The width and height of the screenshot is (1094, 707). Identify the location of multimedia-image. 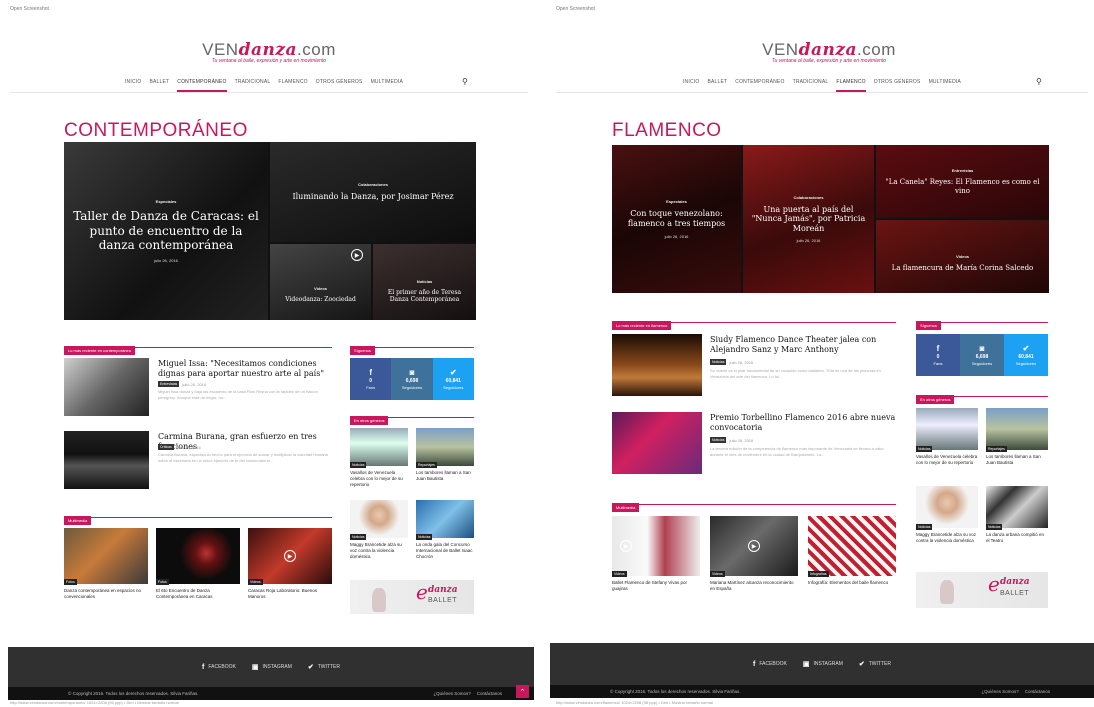
(852, 546).